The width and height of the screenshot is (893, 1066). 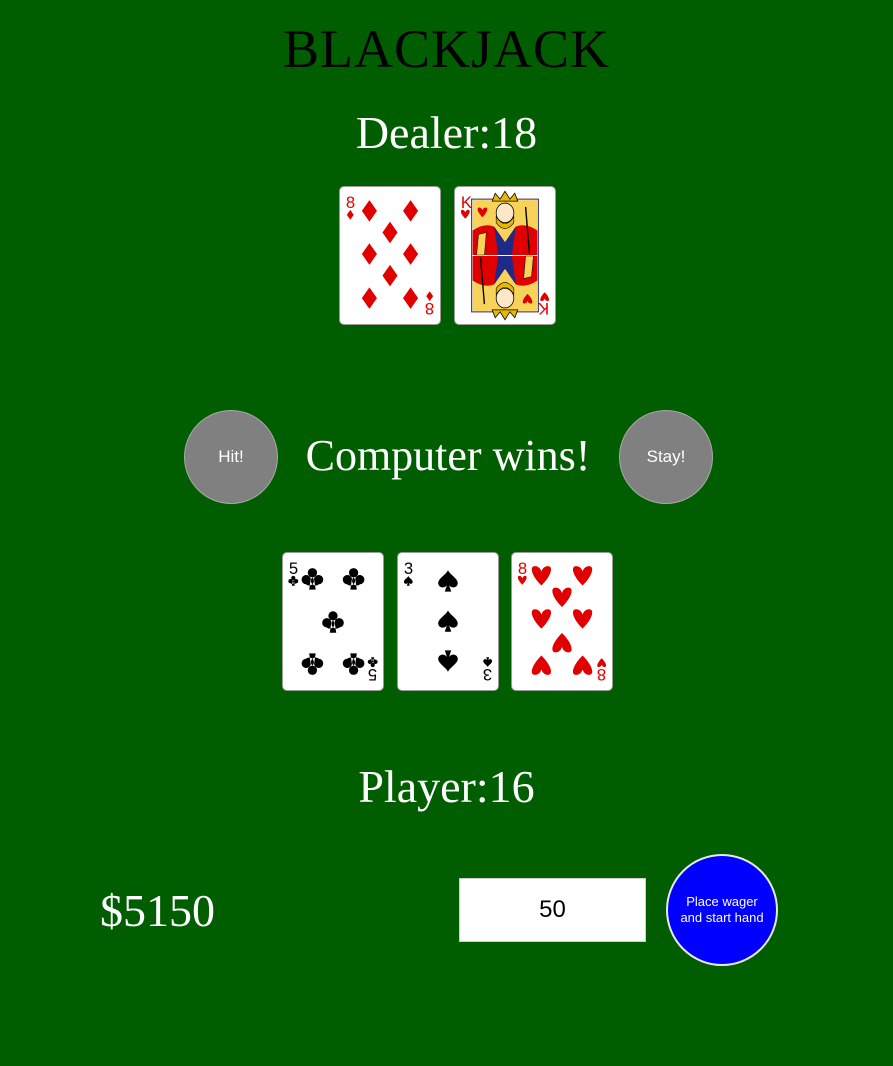 I want to click on hearts-card-face-icon: 88, so click(x=562, y=621).